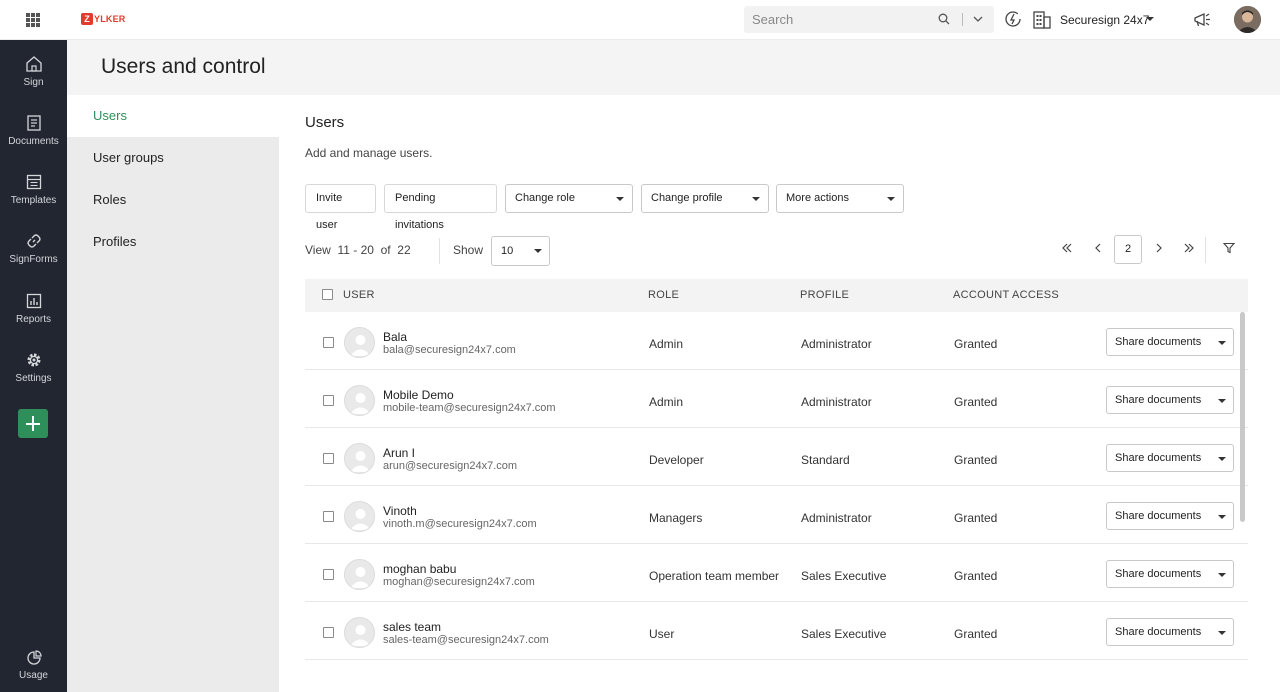 The image size is (1280, 692). What do you see at coordinates (1013, 19) in the screenshot?
I see `activity-icon` at bounding box center [1013, 19].